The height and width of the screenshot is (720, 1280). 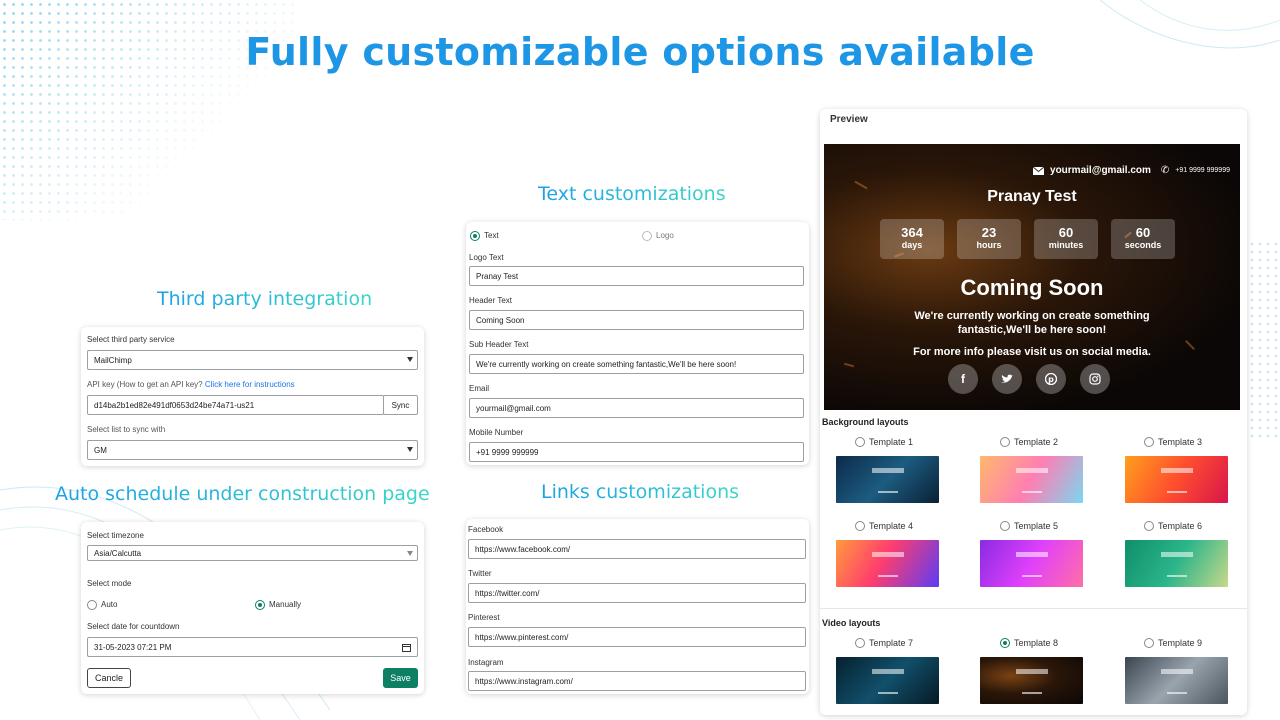 I want to click on radio-selected-icon, so click(x=1005, y=642).